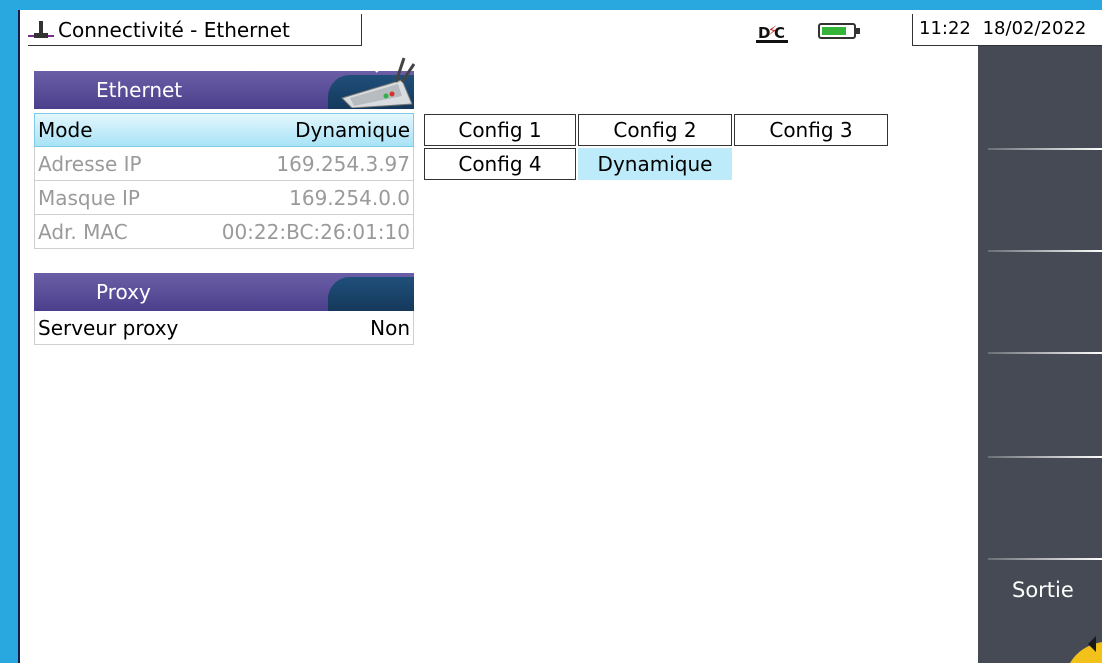 This screenshot has width=1102, height=663. Describe the element at coordinates (1034, 28) in the screenshot. I see `clock-date: 18/02/2022` at that location.